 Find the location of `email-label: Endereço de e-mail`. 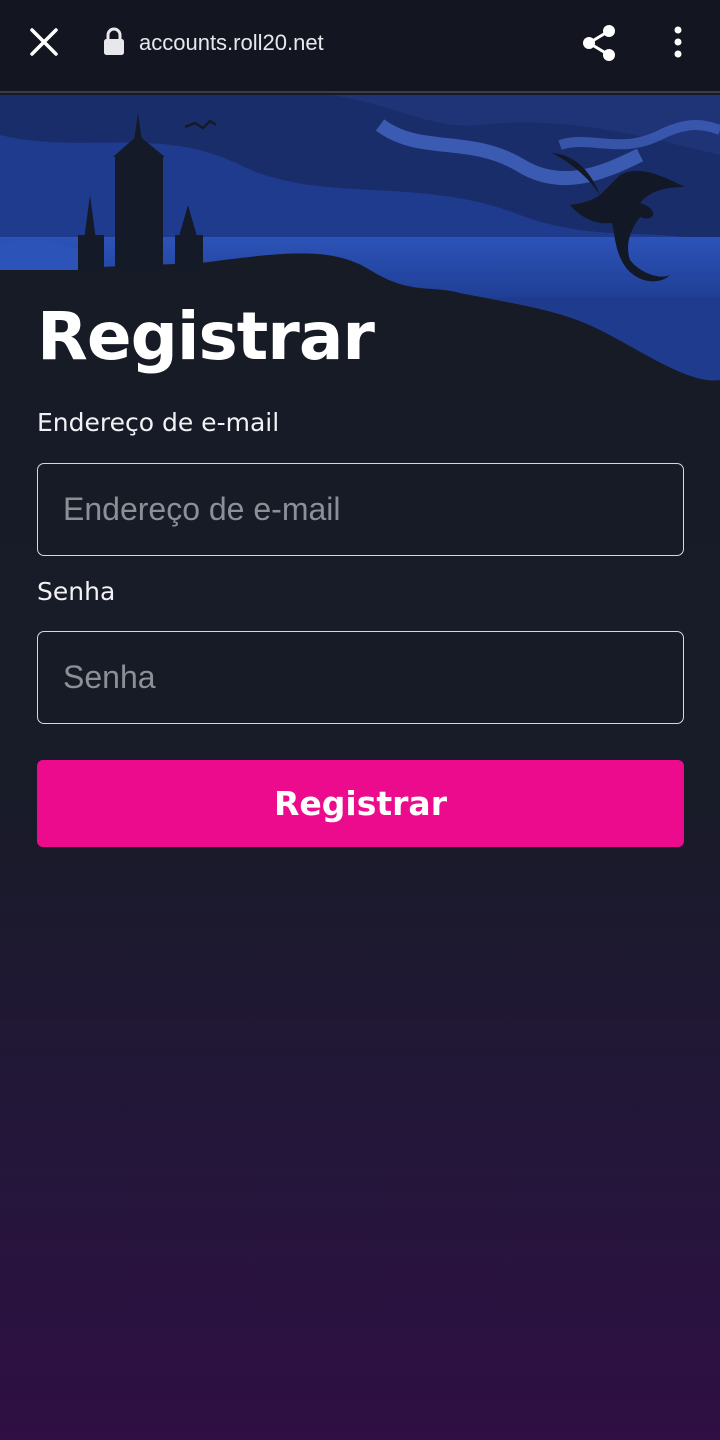

email-label: Endereço de e-mail is located at coordinates (158, 422).